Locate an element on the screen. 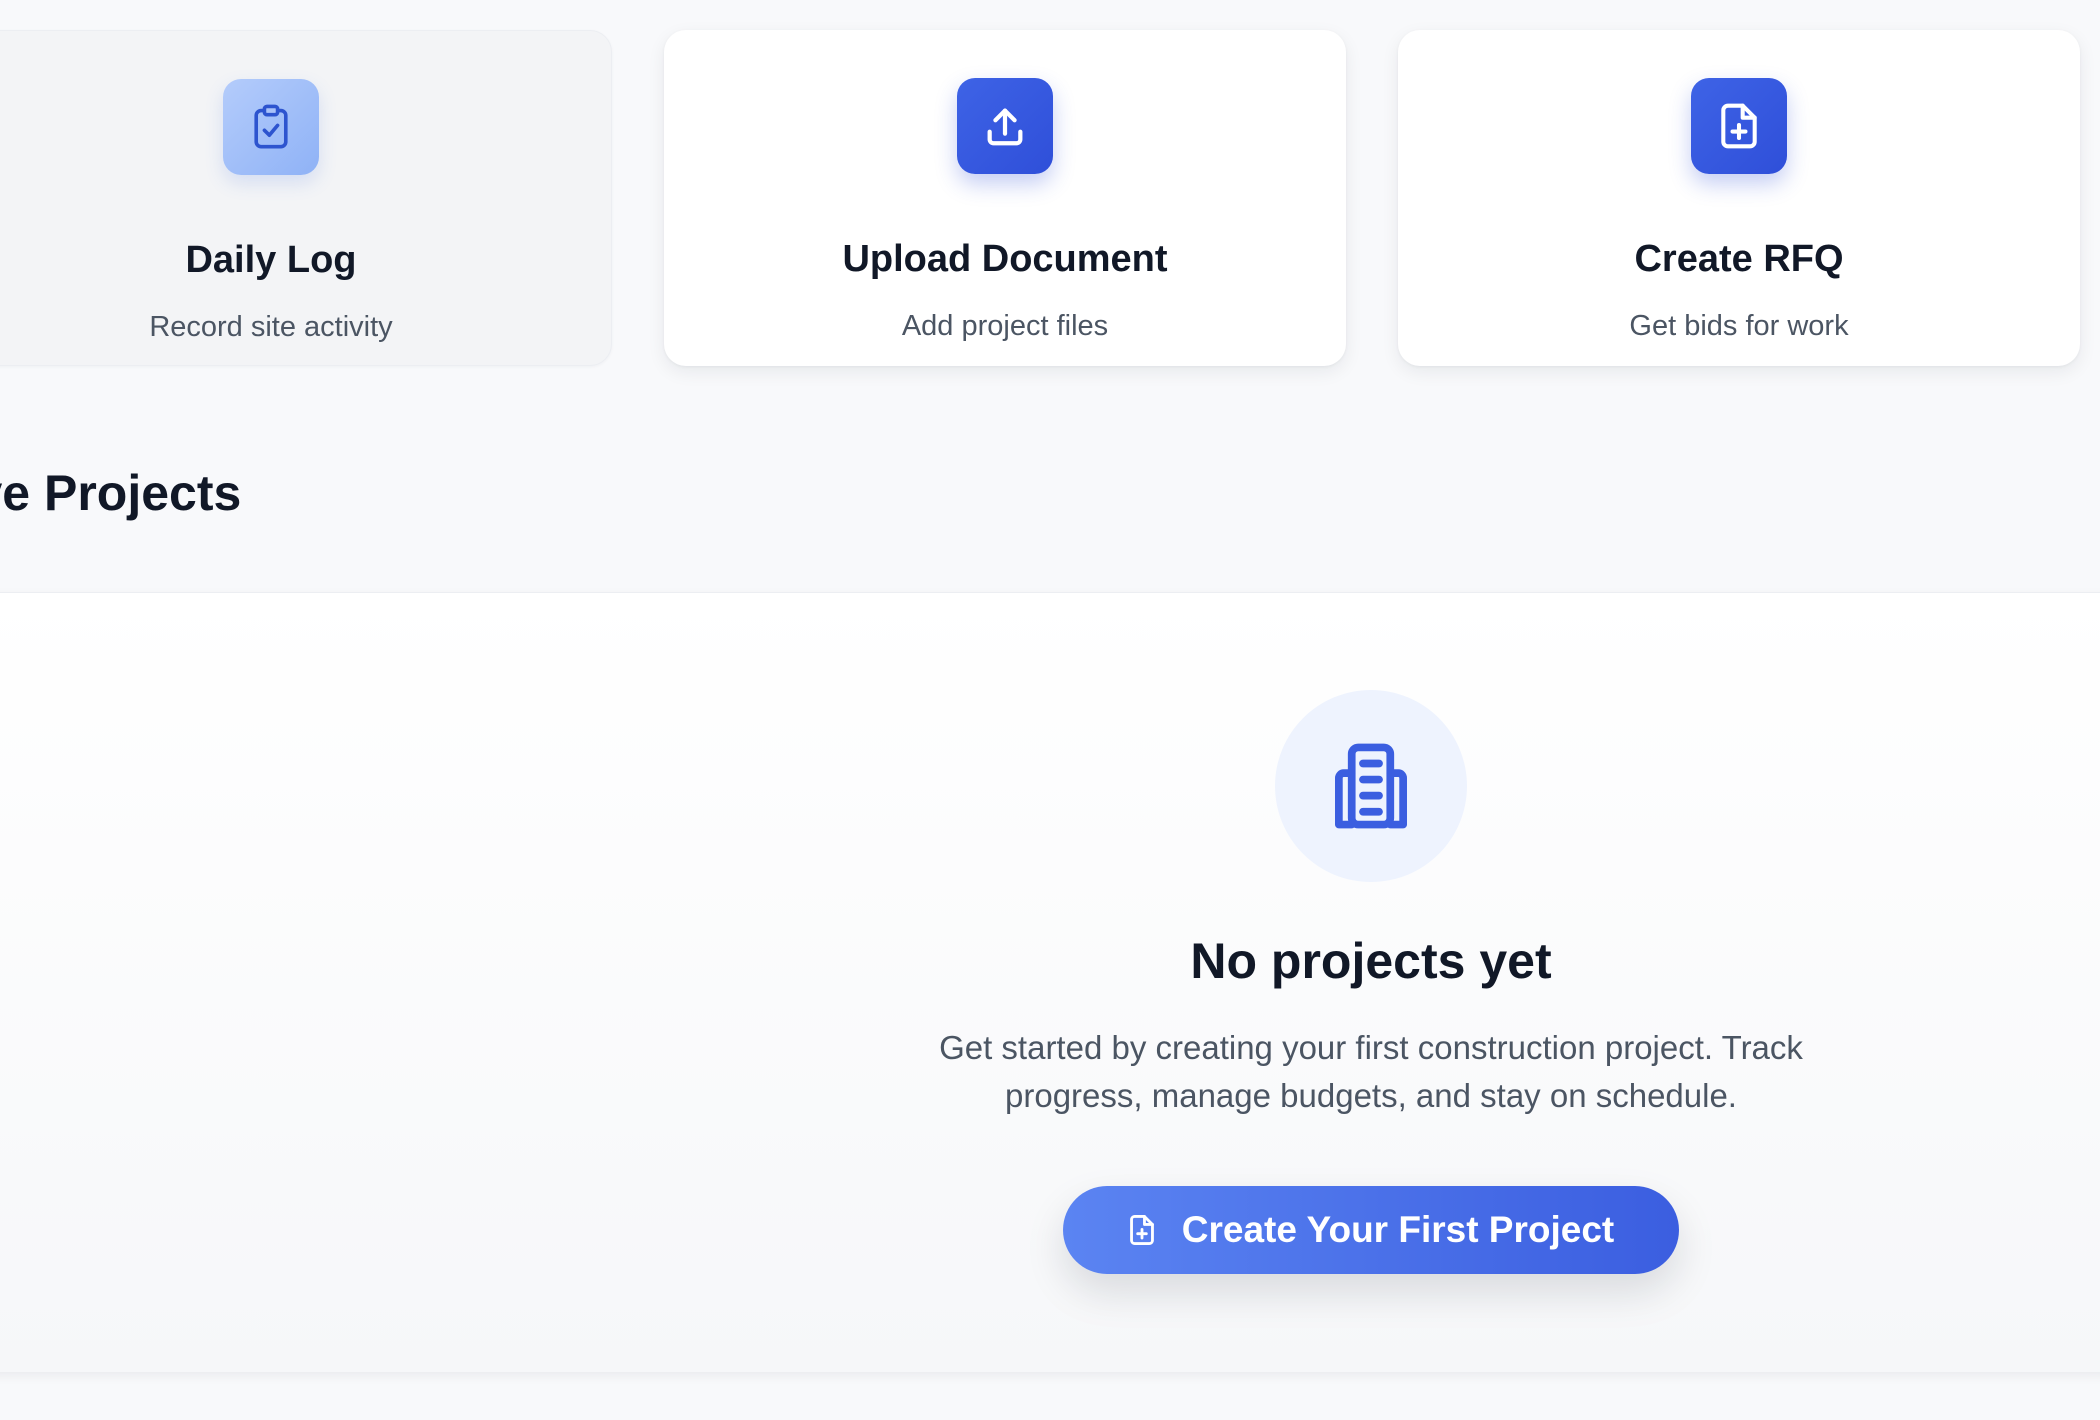  create-first-project-button: Create Your First Project is located at coordinates (1371, 1230).